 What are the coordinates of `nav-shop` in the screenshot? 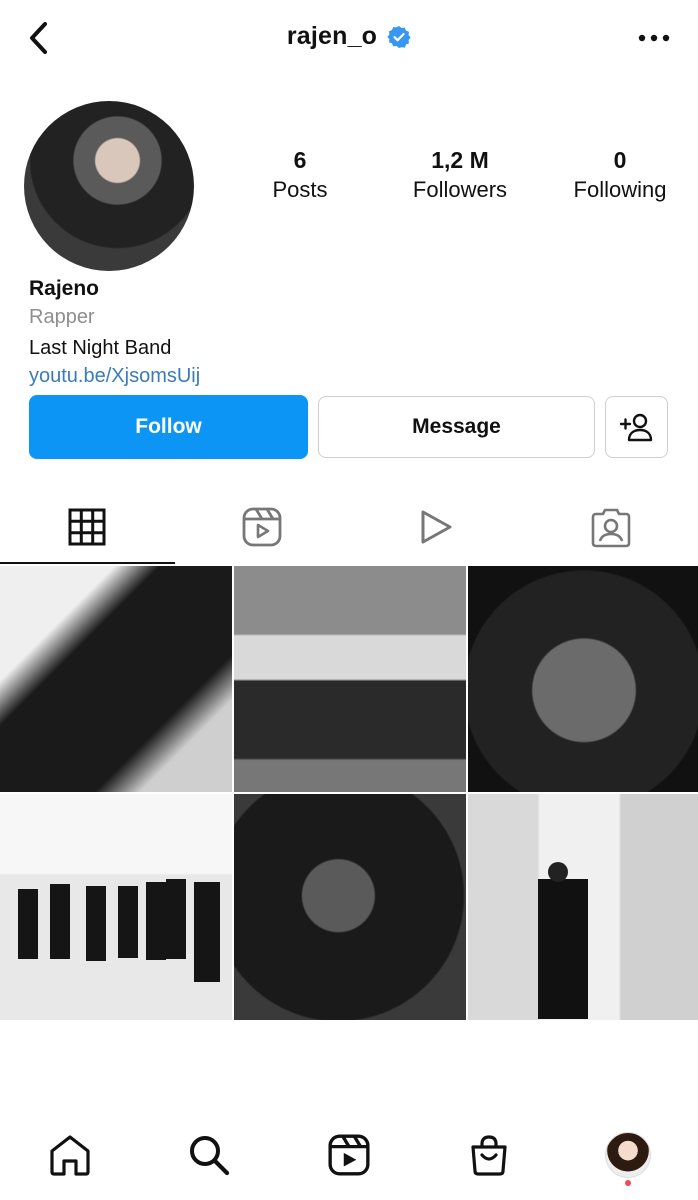 It's located at (489, 1155).